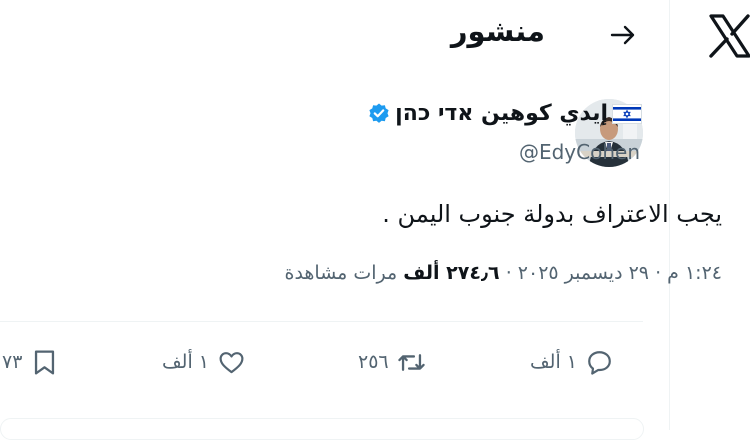 The height and width of the screenshot is (440, 750). I want to click on like-button: ١ ألف, so click(204, 362).